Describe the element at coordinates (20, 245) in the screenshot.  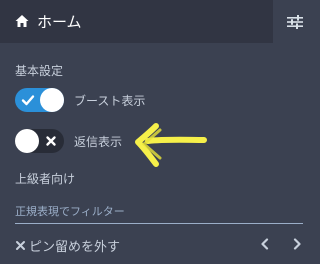
I see `close-icon` at that location.